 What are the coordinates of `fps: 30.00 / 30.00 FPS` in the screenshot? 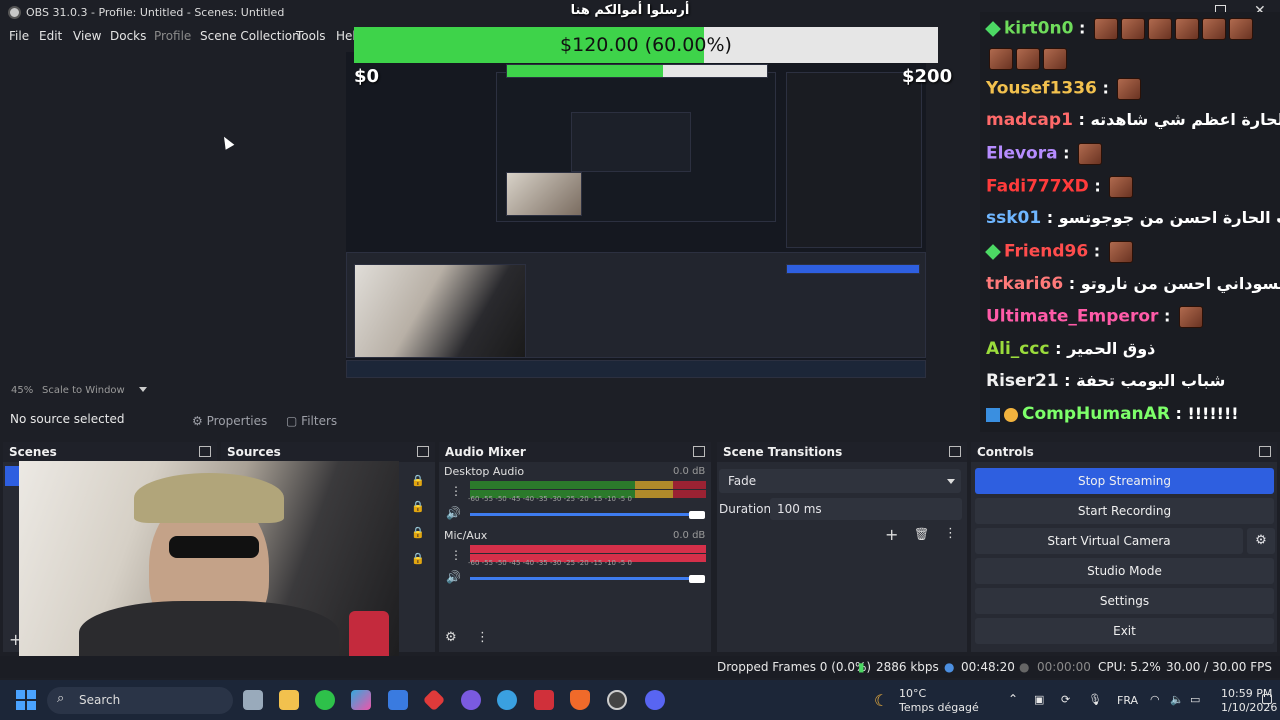 It's located at (1219, 667).